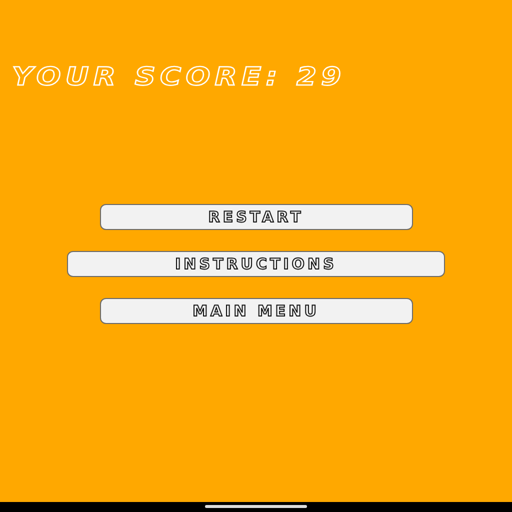 The image size is (512, 512). Describe the element at coordinates (256, 217) in the screenshot. I see `menu-button: RESTART` at that location.